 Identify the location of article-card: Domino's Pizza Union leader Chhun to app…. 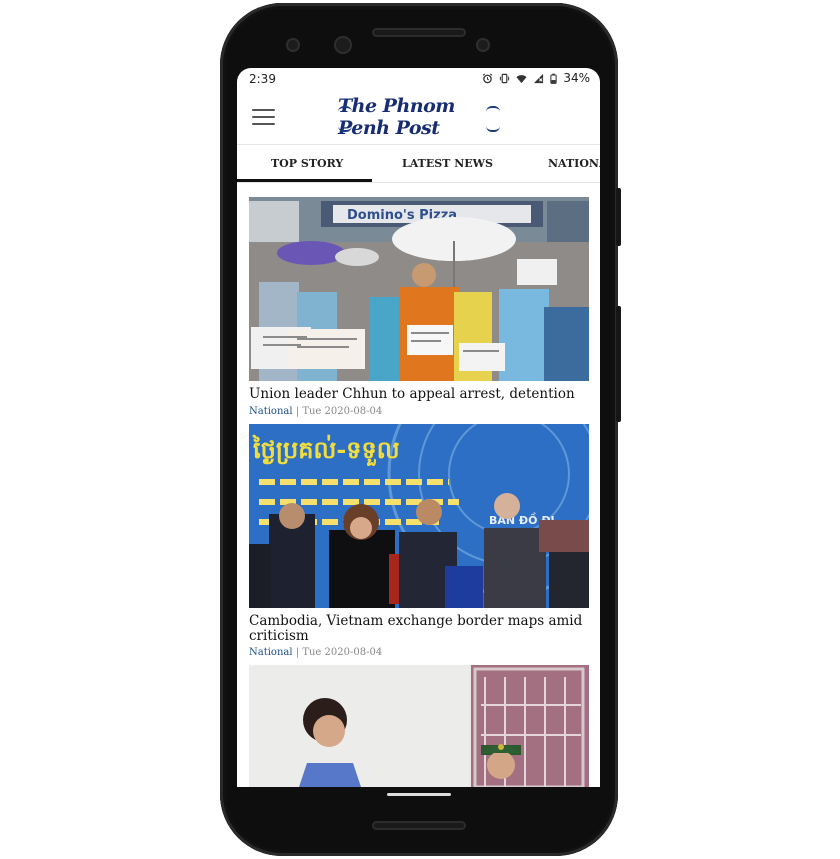
(419, 308).